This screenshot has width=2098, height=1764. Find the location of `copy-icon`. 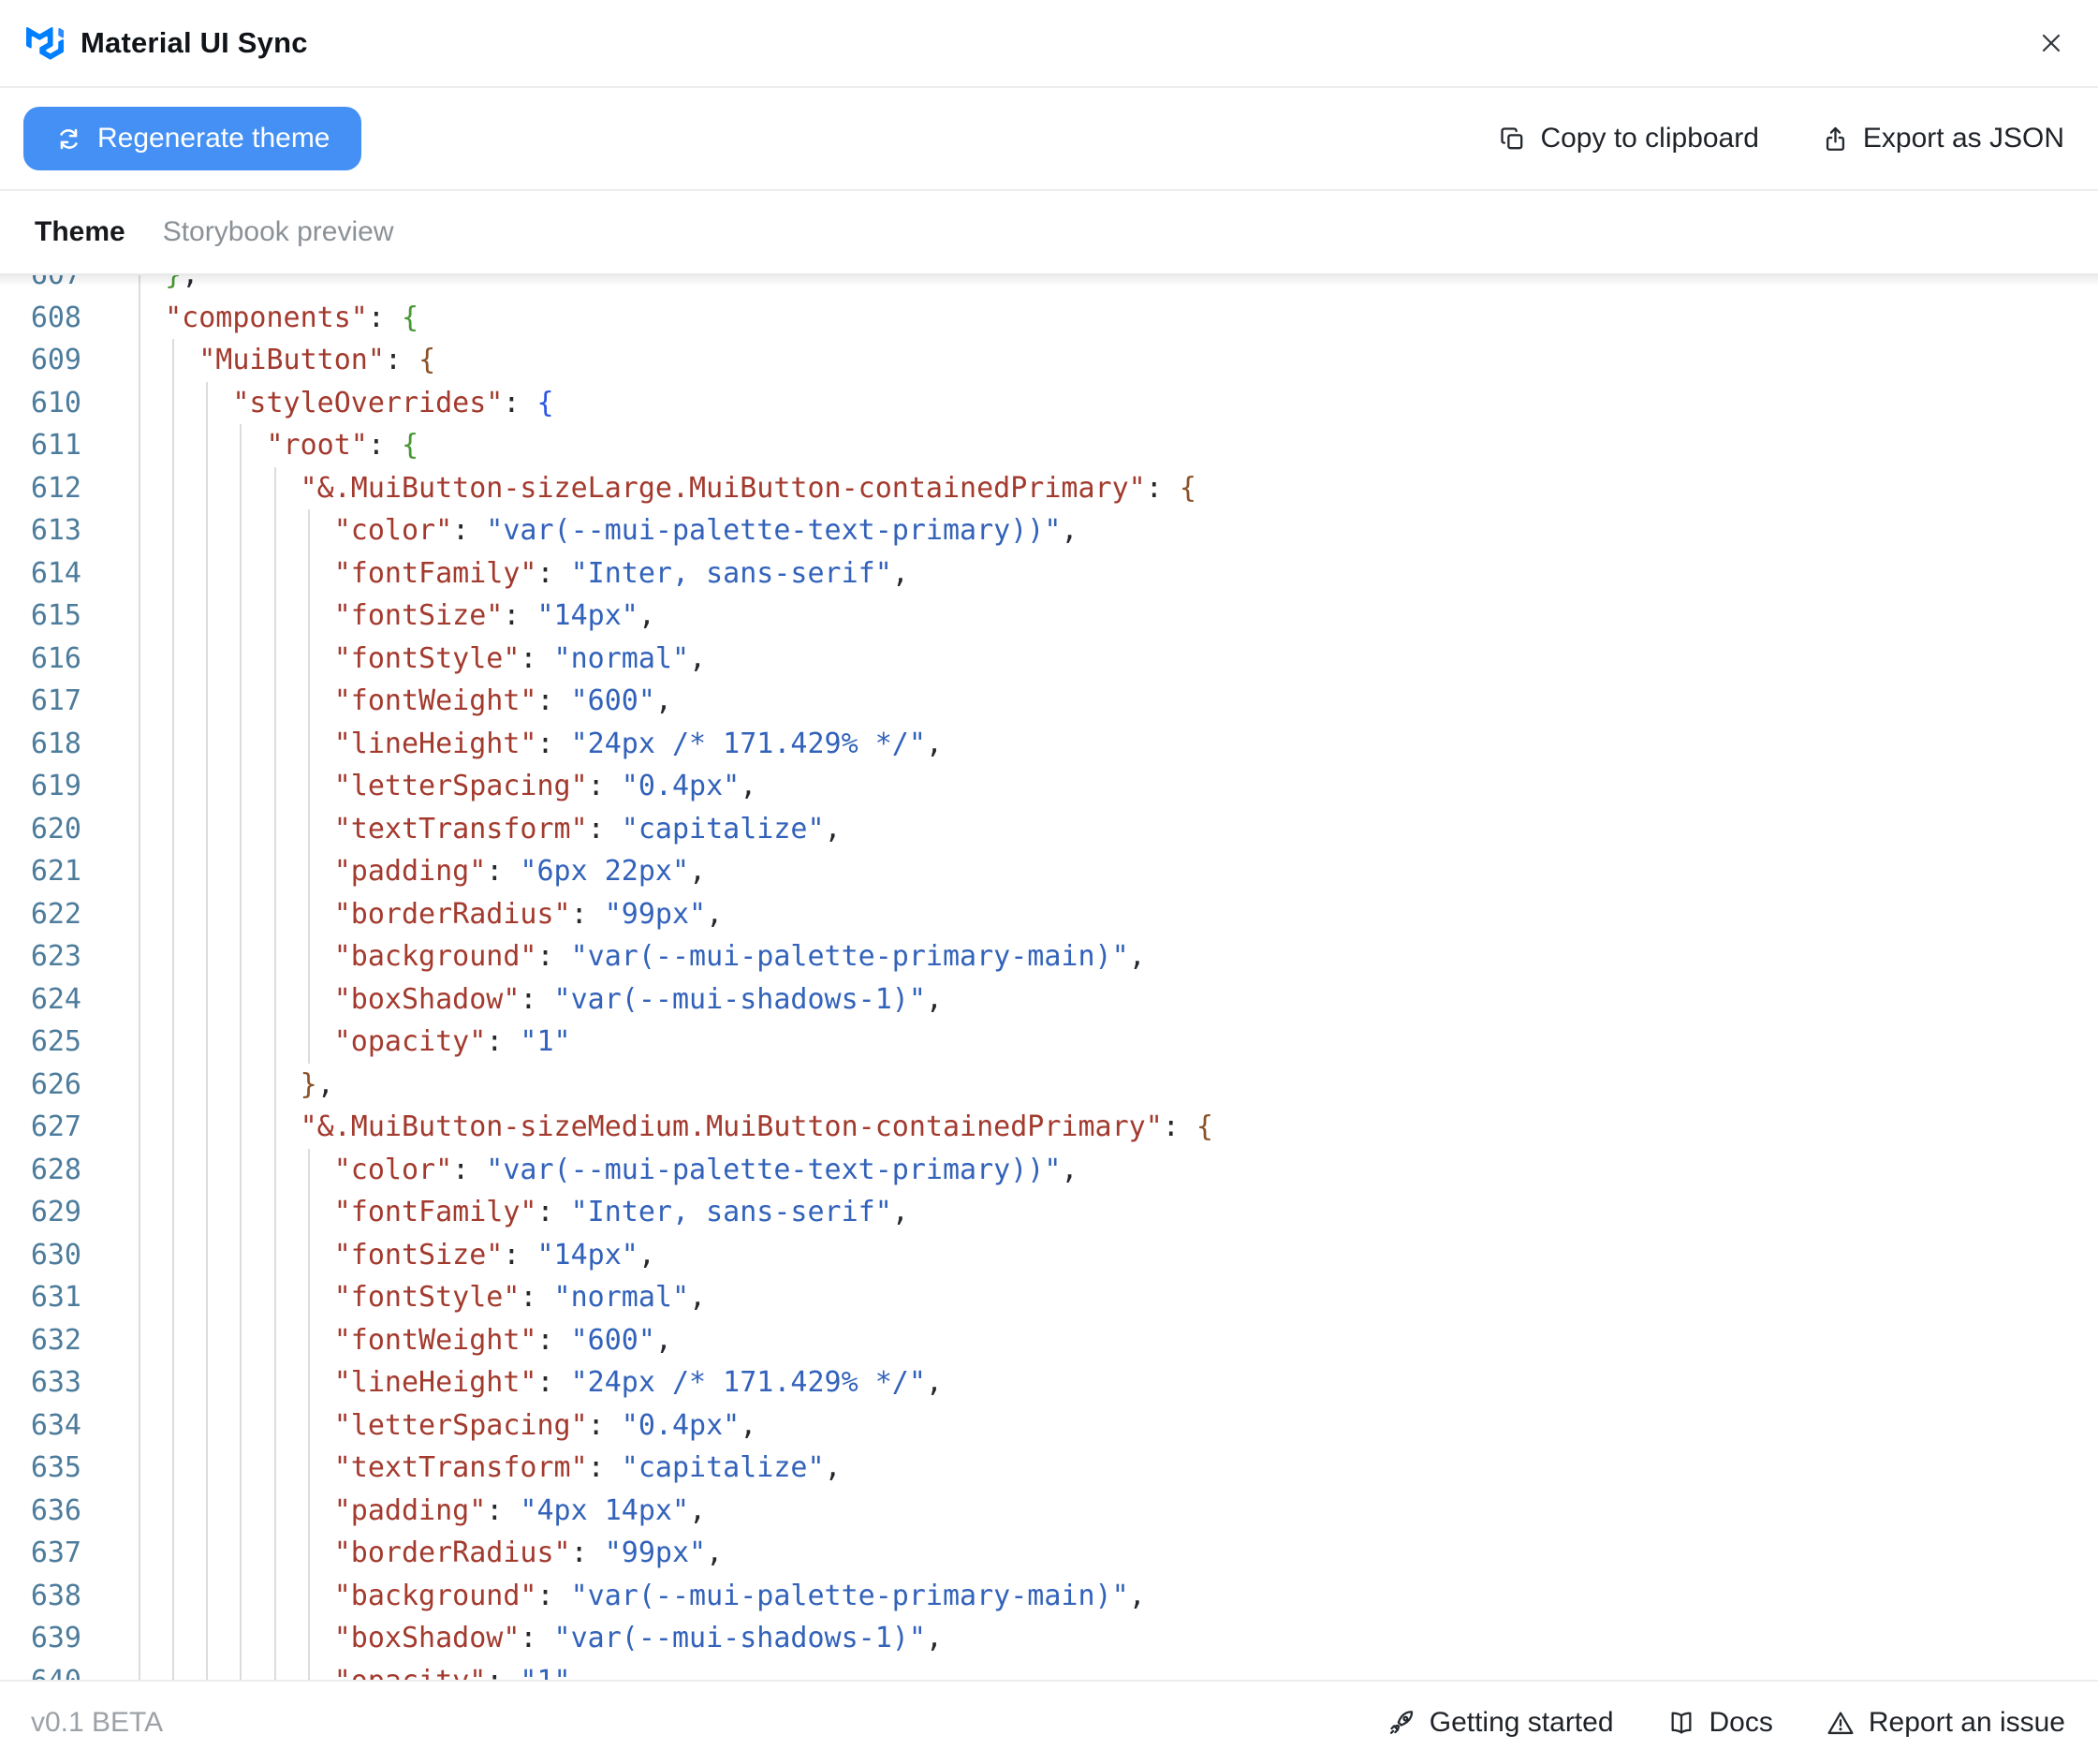

copy-icon is located at coordinates (1512, 137).